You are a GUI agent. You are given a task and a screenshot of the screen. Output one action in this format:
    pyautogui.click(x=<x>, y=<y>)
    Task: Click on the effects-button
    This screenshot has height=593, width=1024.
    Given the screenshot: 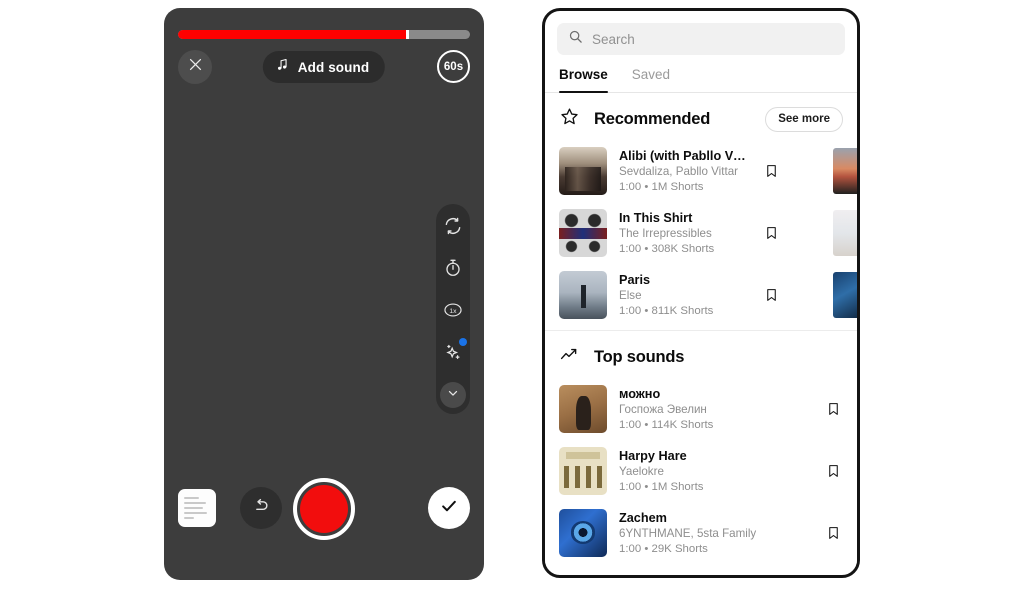 What is the action you would take?
    pyautogui.click(x=453, y=352)
    